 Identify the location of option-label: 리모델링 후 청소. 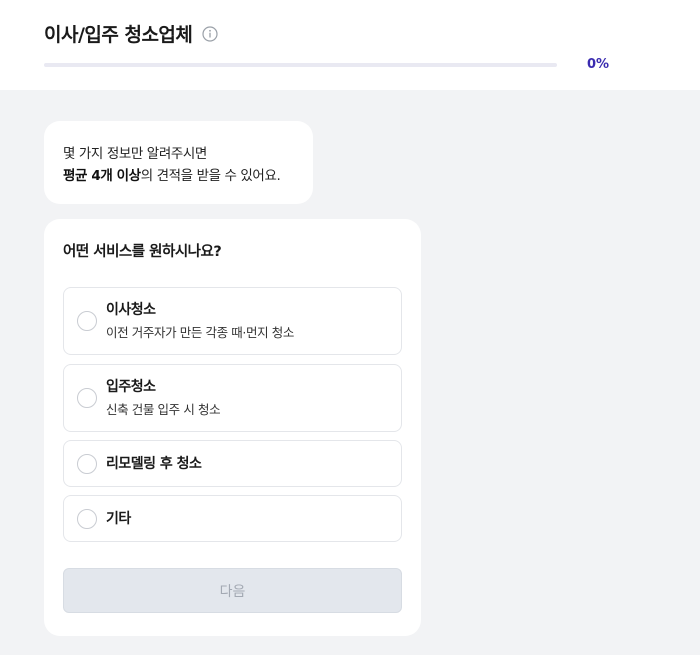
(154, 463).